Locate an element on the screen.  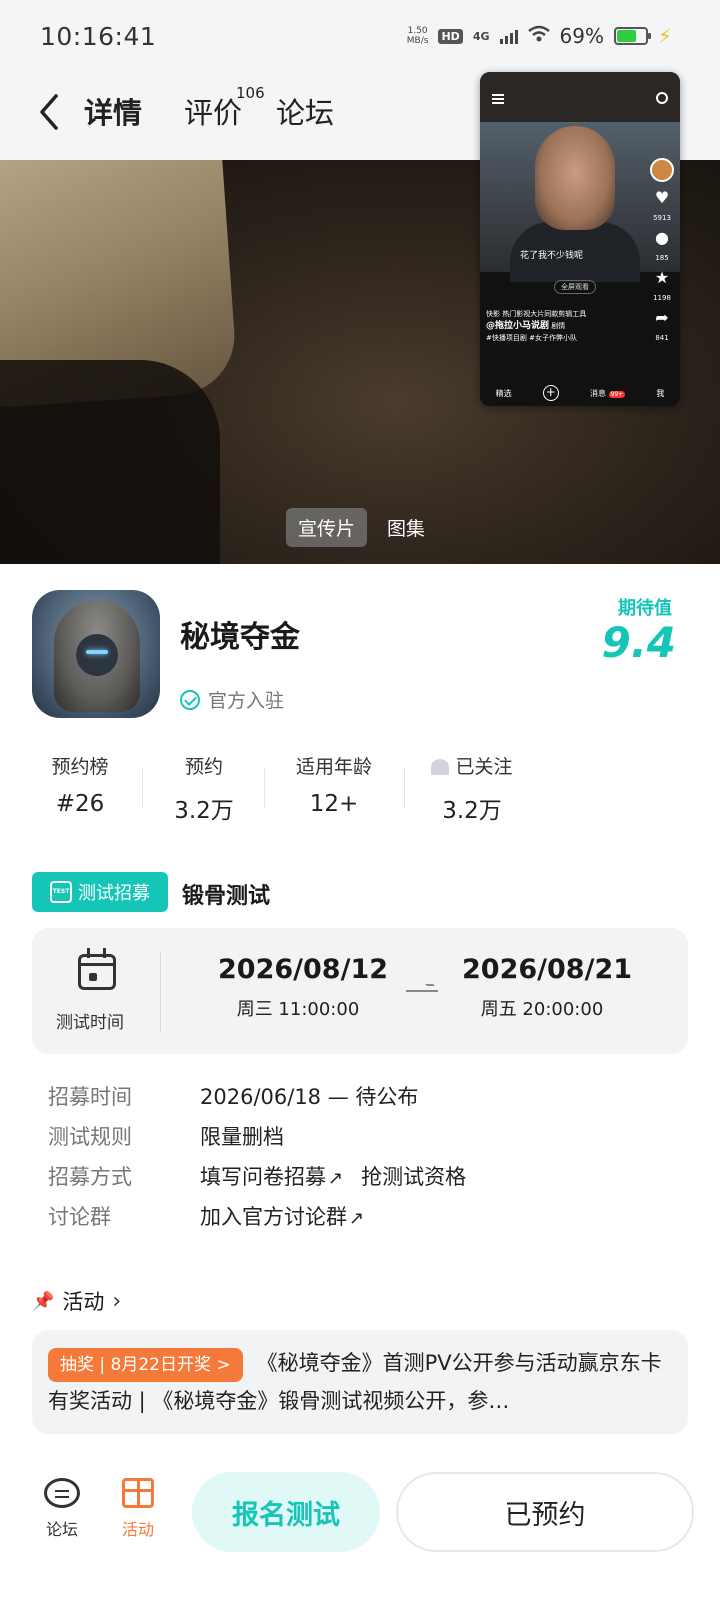
network-speed: 1.50 MB/s is located at coordinates (417, 36).